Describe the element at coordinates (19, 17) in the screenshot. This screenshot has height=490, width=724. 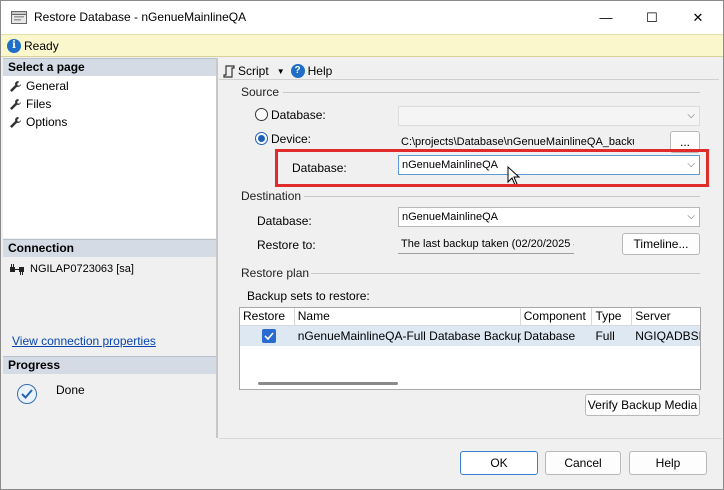
I see `database-app-icon` at that location.